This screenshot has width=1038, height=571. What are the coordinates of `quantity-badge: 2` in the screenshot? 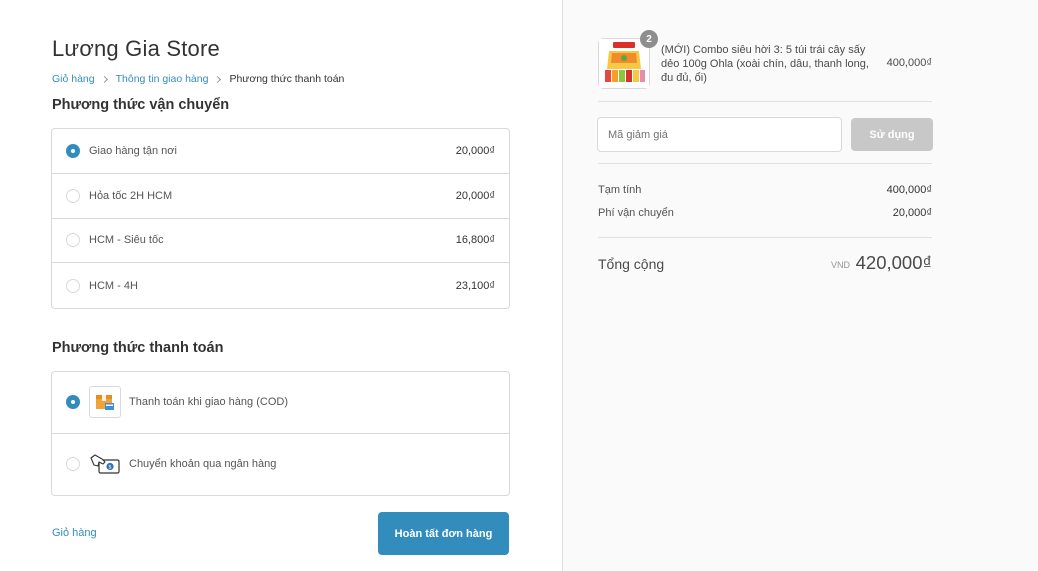 It's located at (649, 39).